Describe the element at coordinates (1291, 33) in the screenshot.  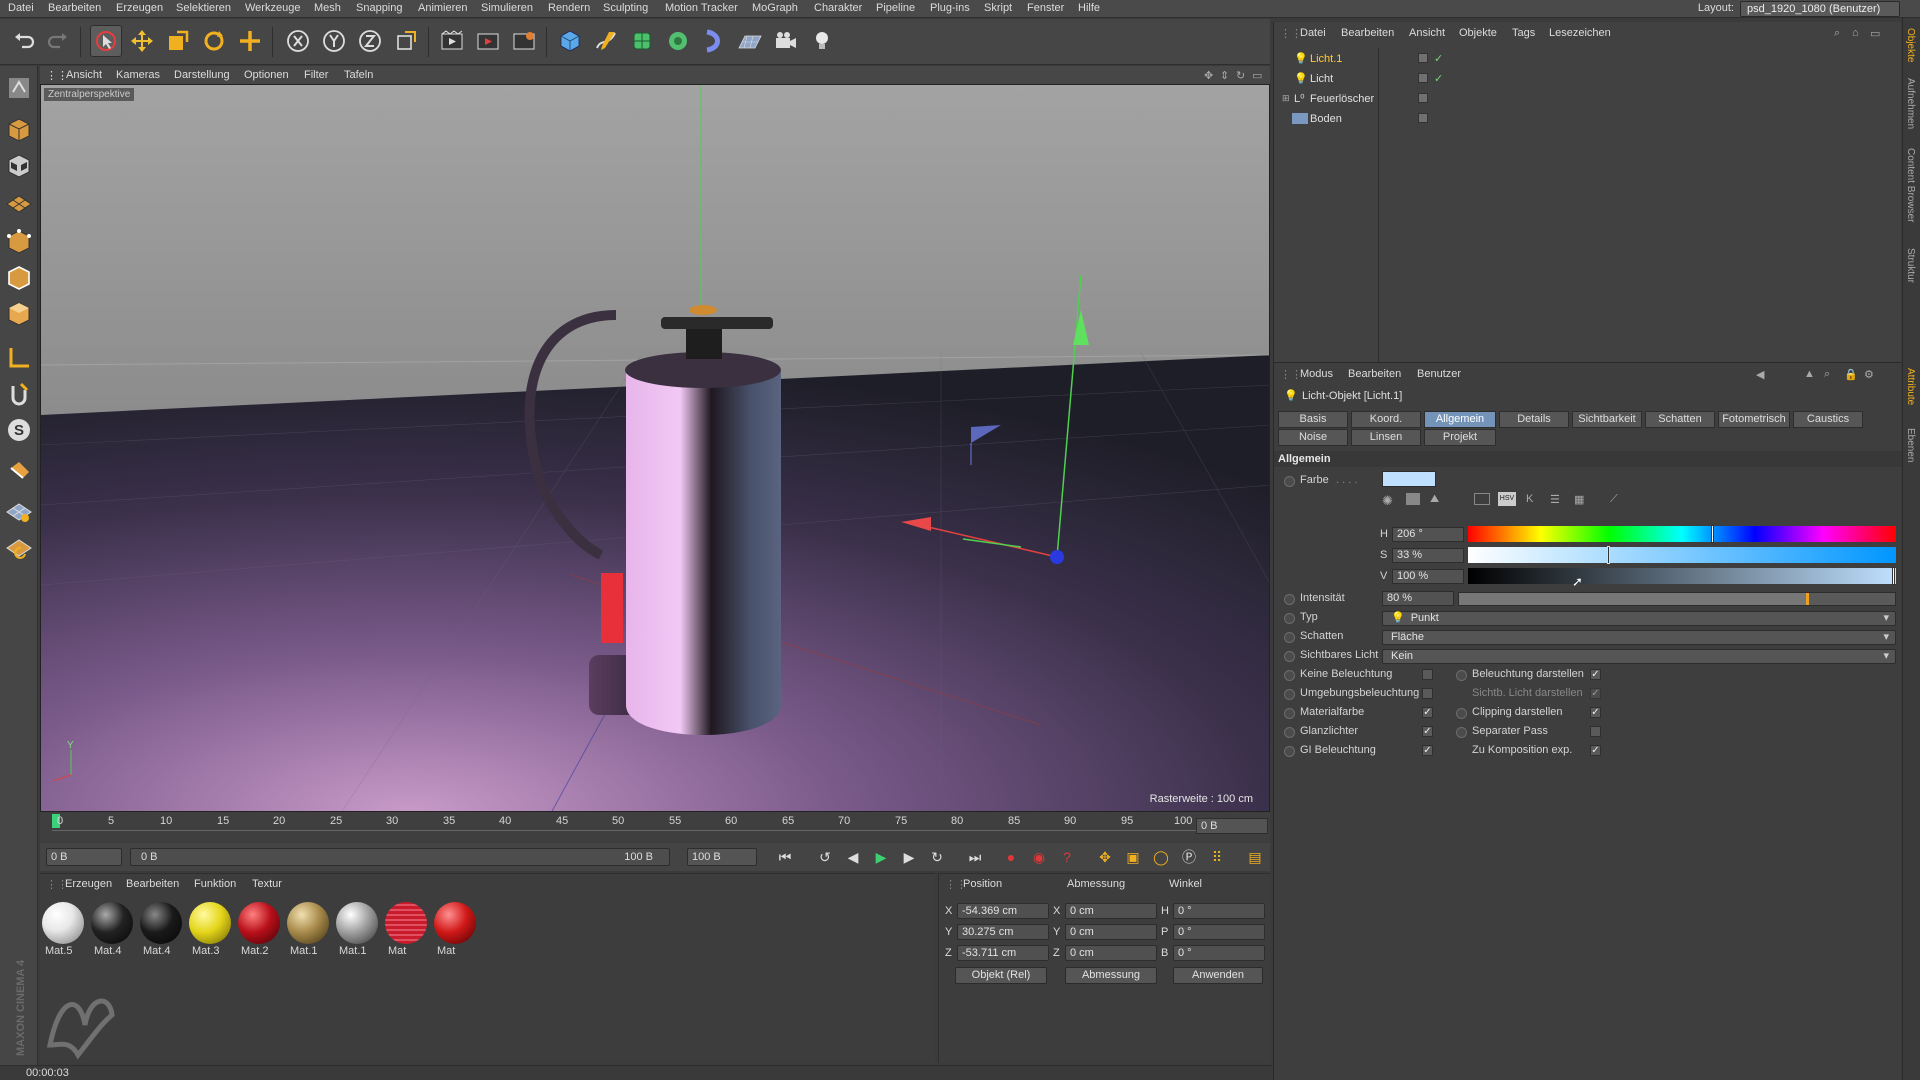
I see `object-grip-icon: ⋮⋮` at that location.